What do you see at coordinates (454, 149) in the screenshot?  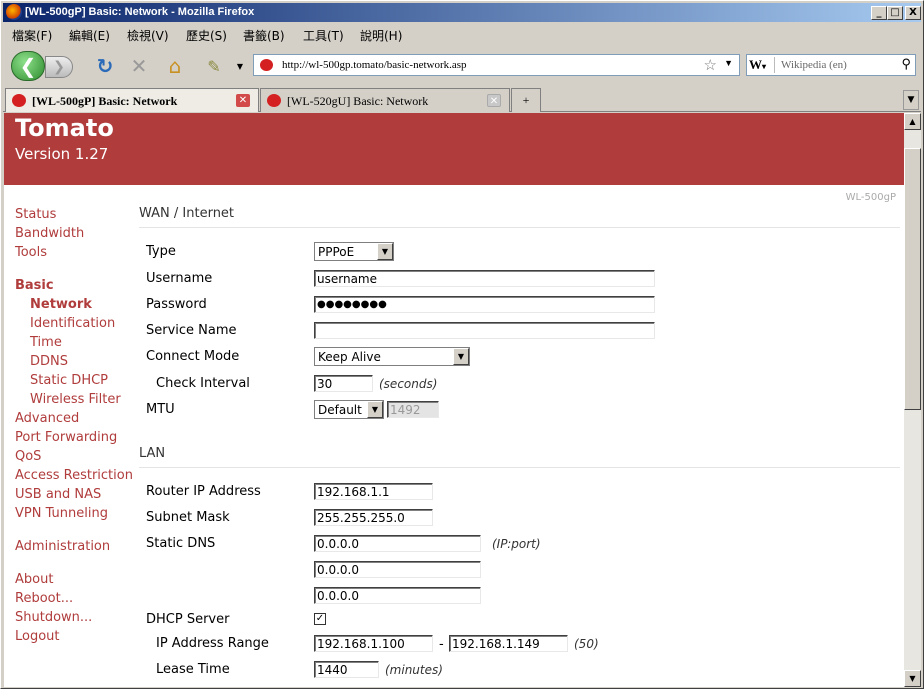 I see `header-banner: Tomato Version 1.27` at bounding box center [454, 149].